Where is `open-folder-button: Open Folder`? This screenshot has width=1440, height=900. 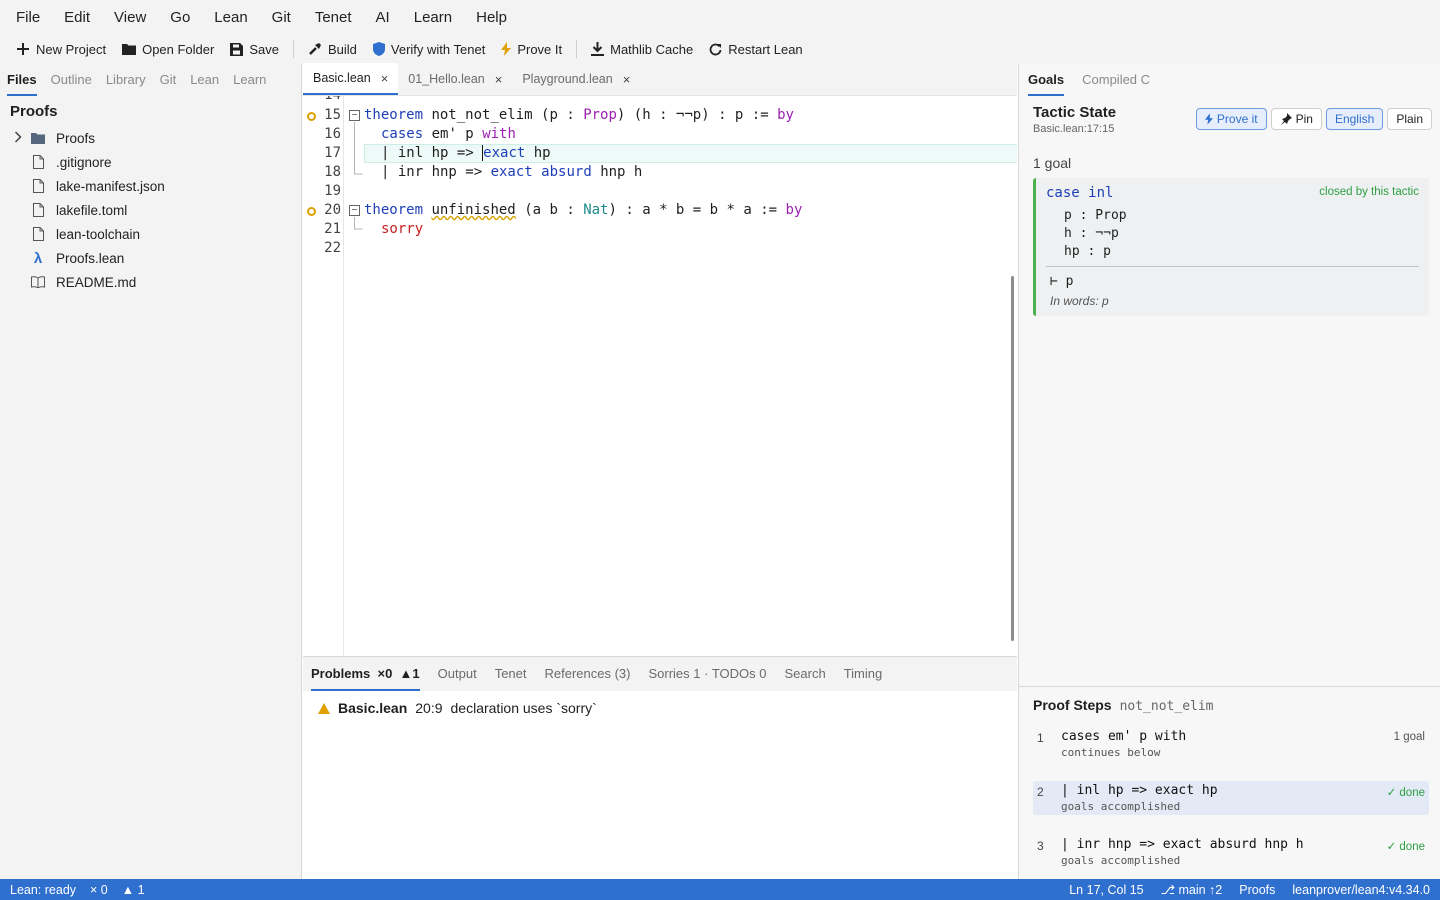
open-folder-button: Open Folder is located at coordinates (168, 49).